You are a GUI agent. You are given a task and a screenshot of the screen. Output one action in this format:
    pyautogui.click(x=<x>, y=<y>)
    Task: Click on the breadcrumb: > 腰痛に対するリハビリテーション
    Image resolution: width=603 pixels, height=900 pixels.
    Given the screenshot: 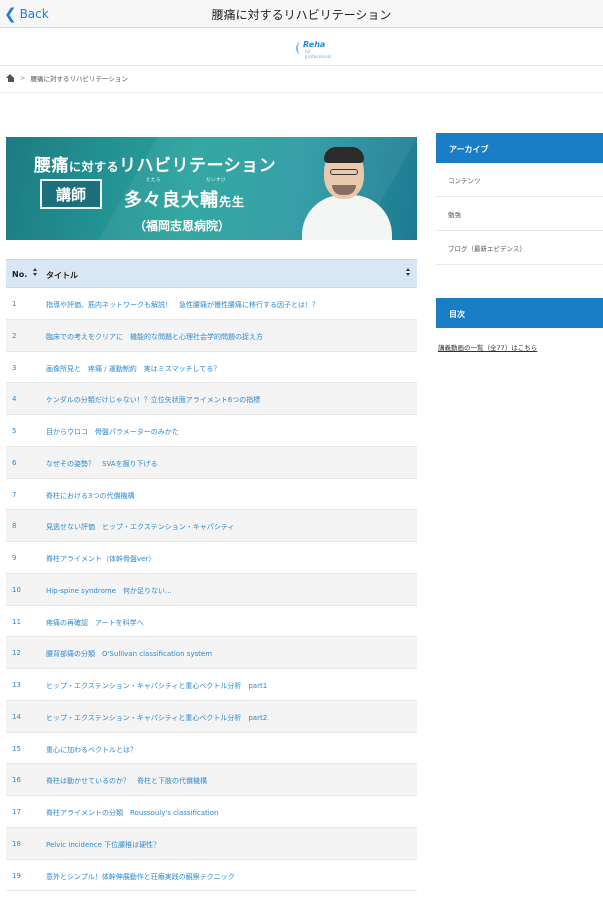 What is the action you would take?
    pyautogui.click(x=67, y=78)
    